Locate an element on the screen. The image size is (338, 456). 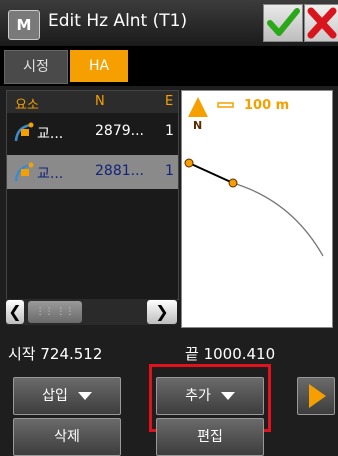
column-header-element: 요소 is located at coordinates (27, 103).